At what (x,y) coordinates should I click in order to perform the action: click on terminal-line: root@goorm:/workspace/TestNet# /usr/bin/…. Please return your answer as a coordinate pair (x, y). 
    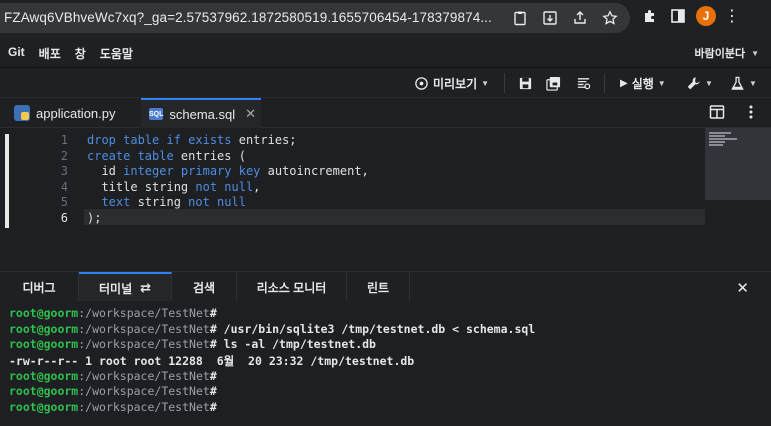
    Looking at the image, I should click on (390, 330).